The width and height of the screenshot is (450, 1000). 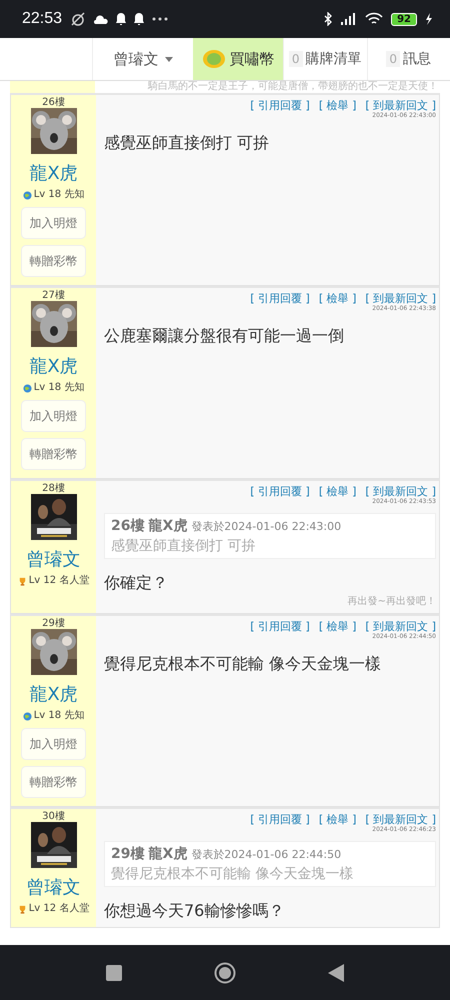 What do you see at coordinates (404, 19) in the screenshot?
I see `battery-level: 92` at bounding box center [404, 19].